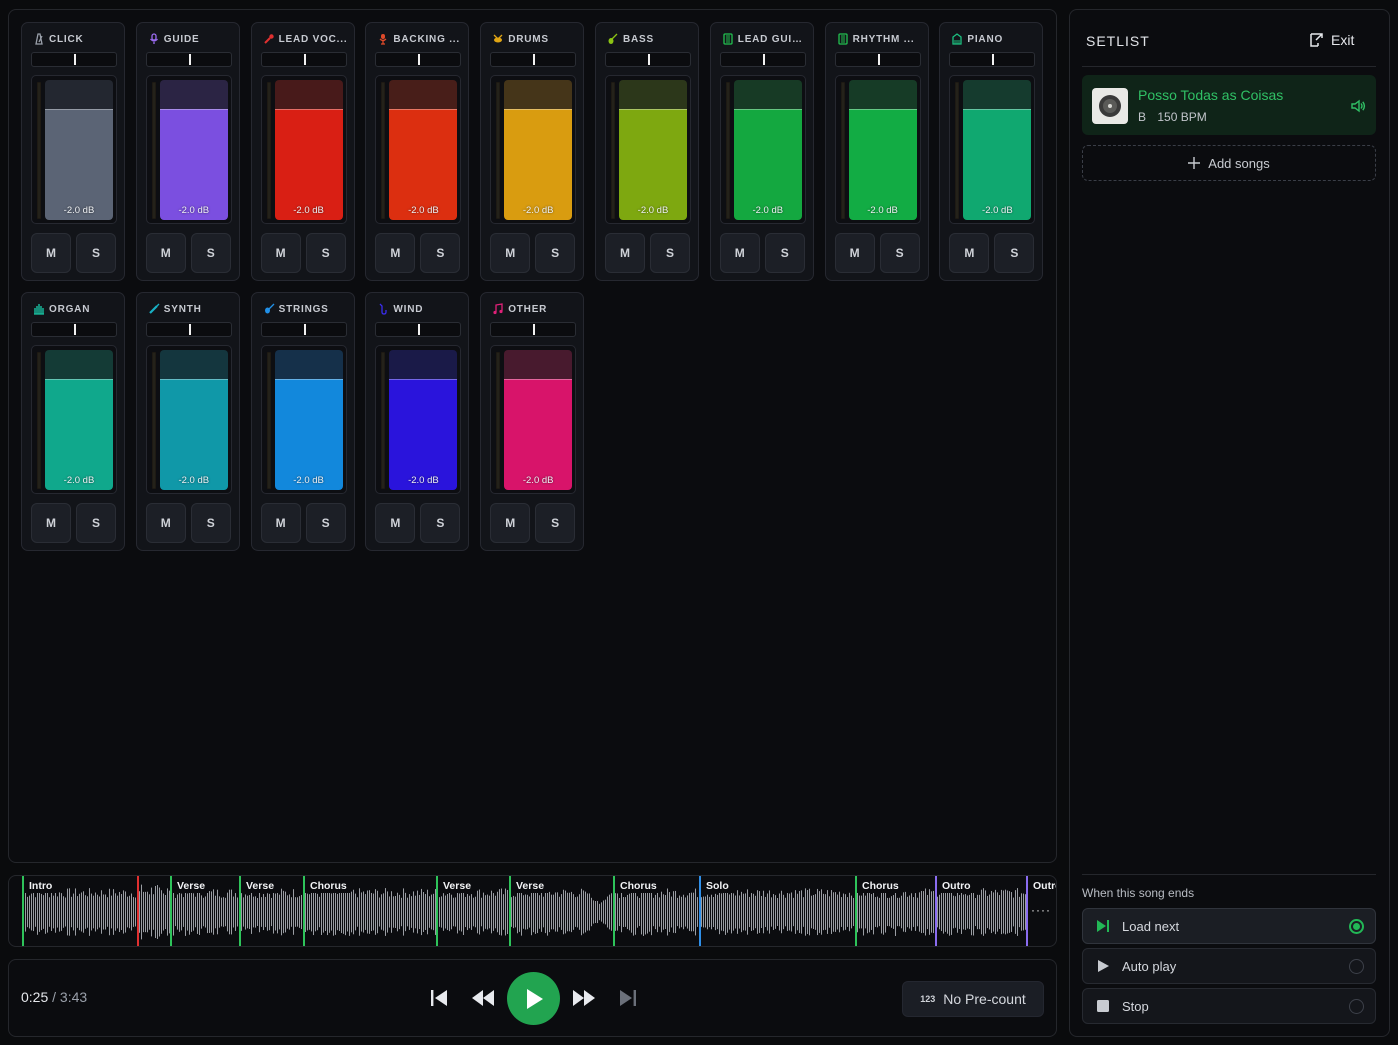 The image size is (1398, 1045). What do you see at coordinates (628, 998) in the screenshot?
I see `skip-to-next-button` at bounding box center [628, 998].